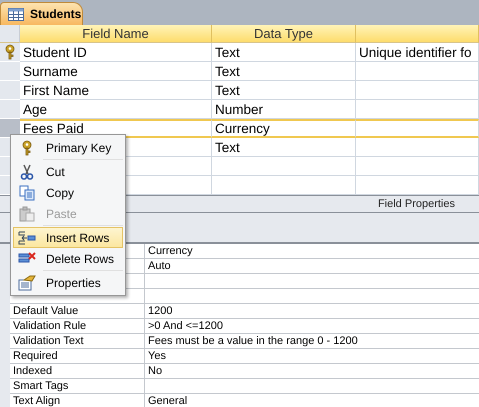 This screenshot has width=479, height=407. Describe the element at coordinates (312, 251) in the screenshot. I see `property-value: Currency` at that location.